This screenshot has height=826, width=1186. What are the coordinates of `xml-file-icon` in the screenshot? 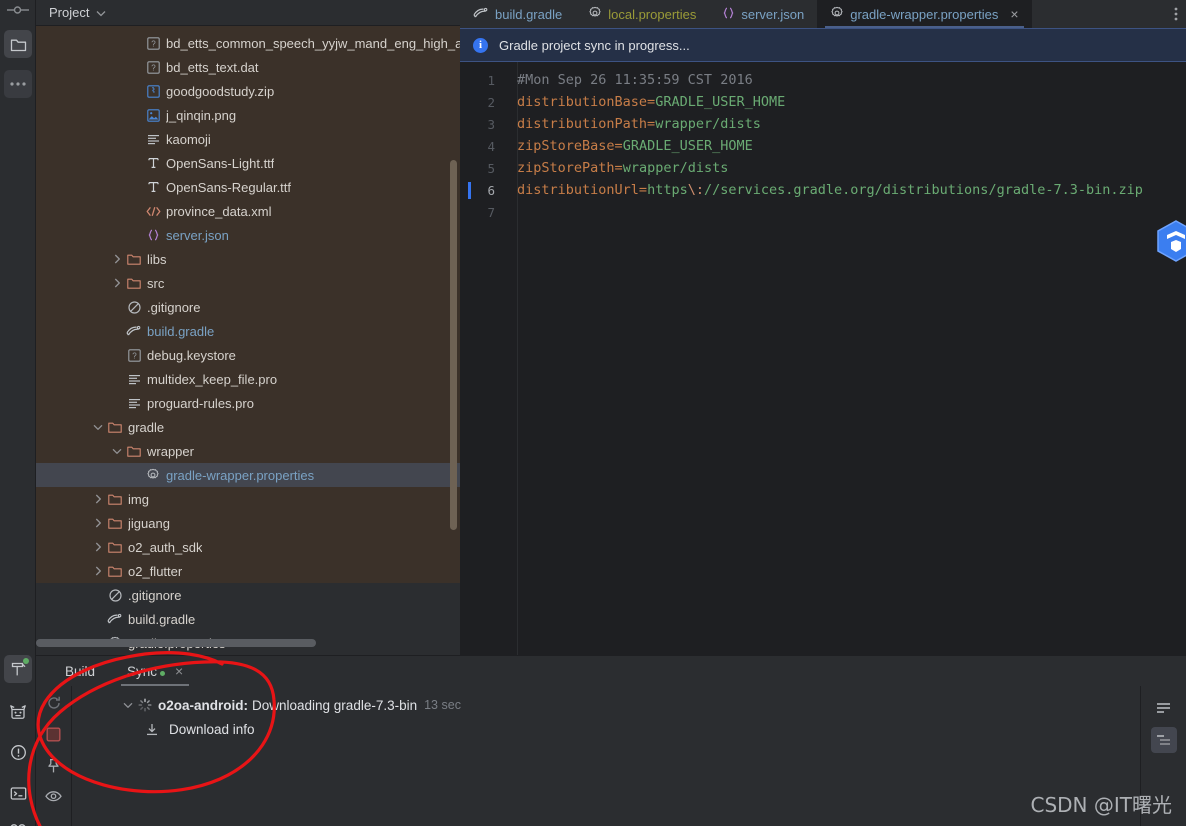 It's located at (153, 211).